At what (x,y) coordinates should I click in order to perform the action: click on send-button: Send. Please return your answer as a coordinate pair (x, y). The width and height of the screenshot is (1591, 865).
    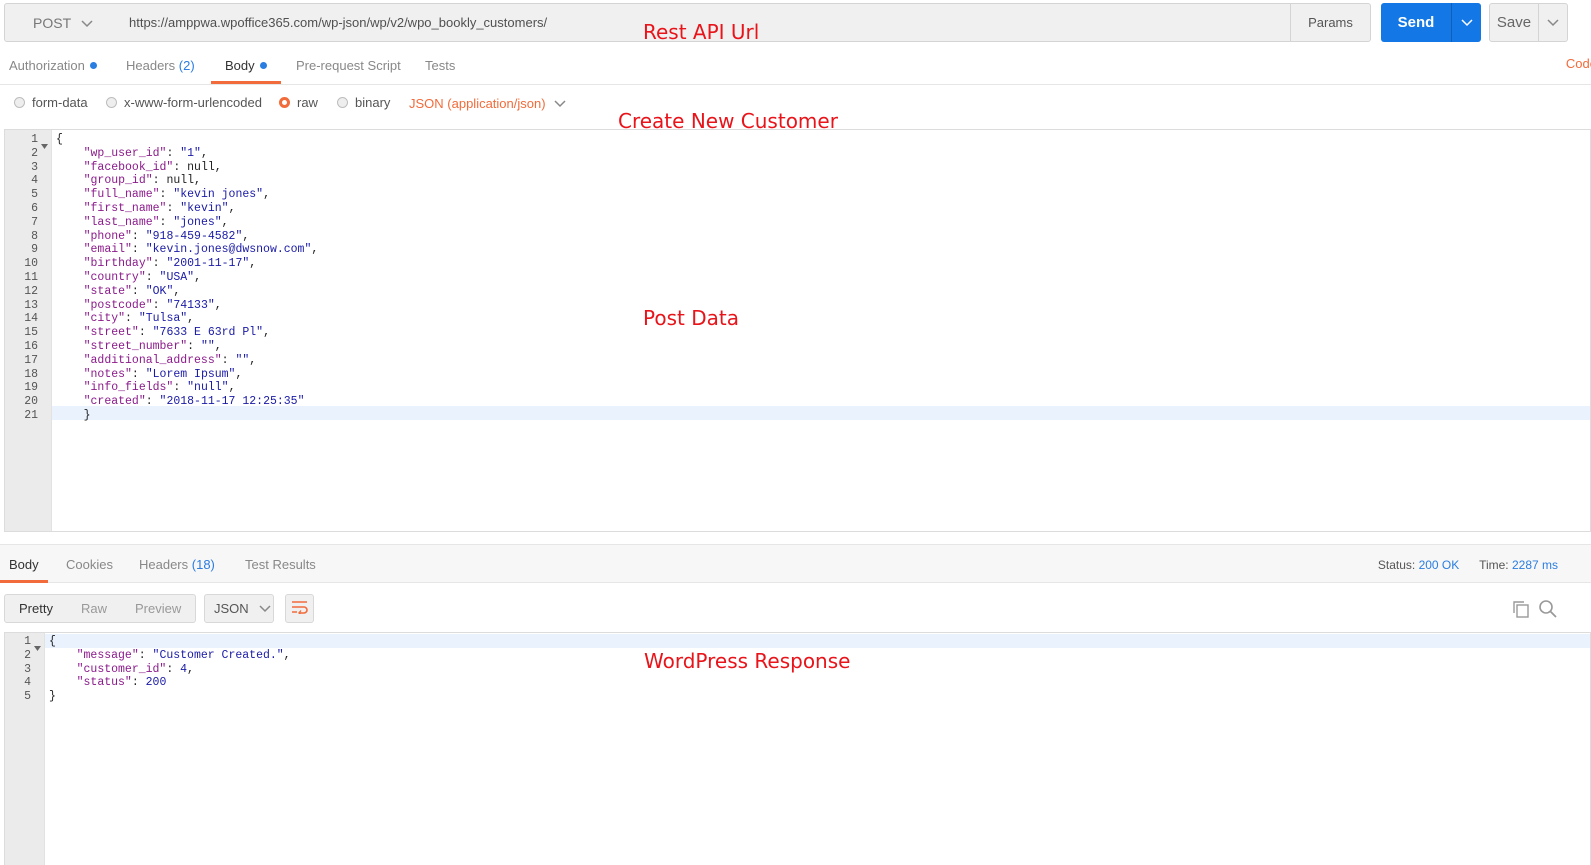
    Looking at the image, I should click on (1416, 22).